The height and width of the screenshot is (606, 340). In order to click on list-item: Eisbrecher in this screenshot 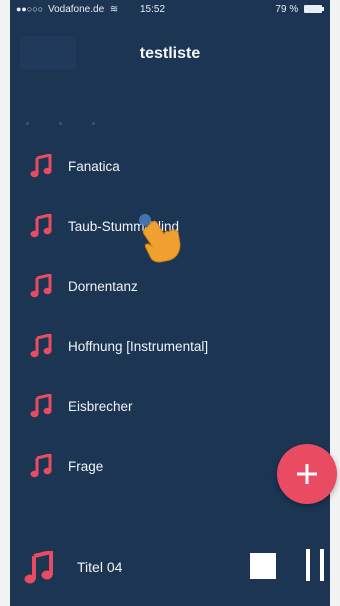, I will do `click(170, 407)`.